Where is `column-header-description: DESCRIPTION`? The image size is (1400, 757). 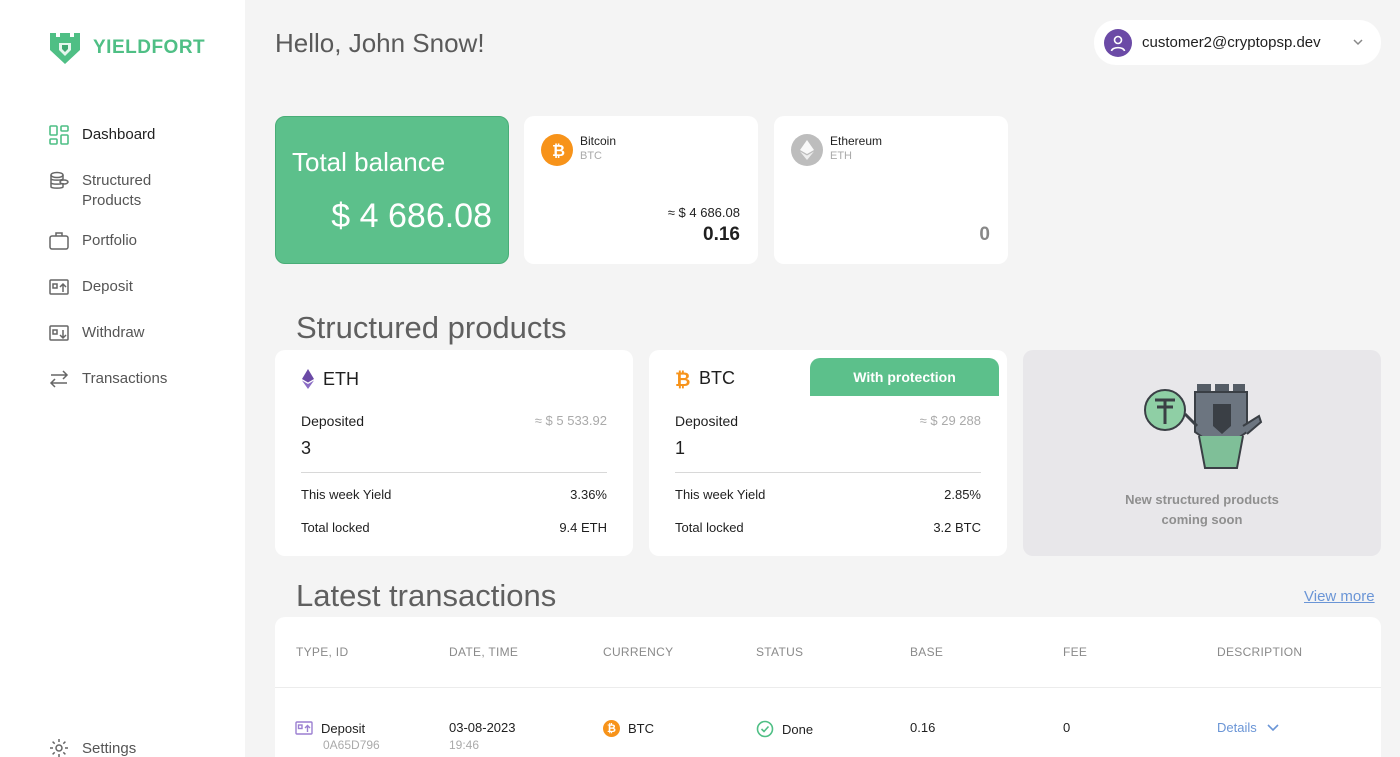 column-header-description: DESCRIPTION is located at coordinates (1259, 652).